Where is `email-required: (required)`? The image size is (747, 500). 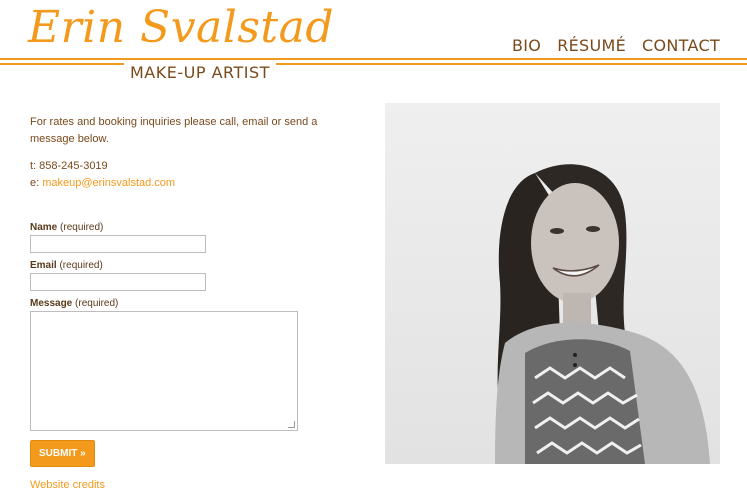 email-required: (required) is located at coordinates (81, 265).